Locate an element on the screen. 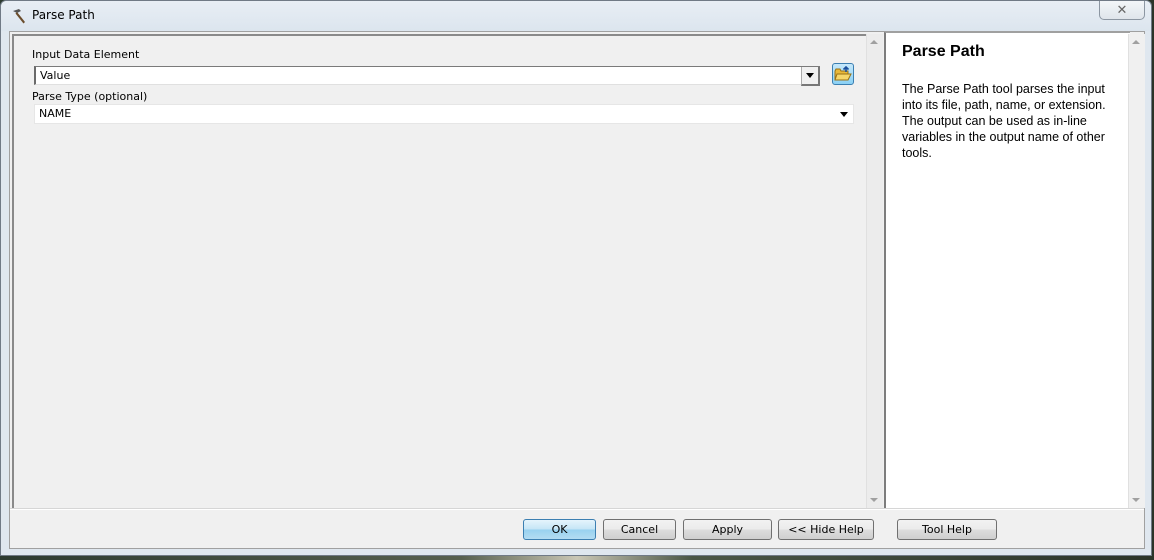  parse-type-dropdown-button is located at coordinates (844, 114).